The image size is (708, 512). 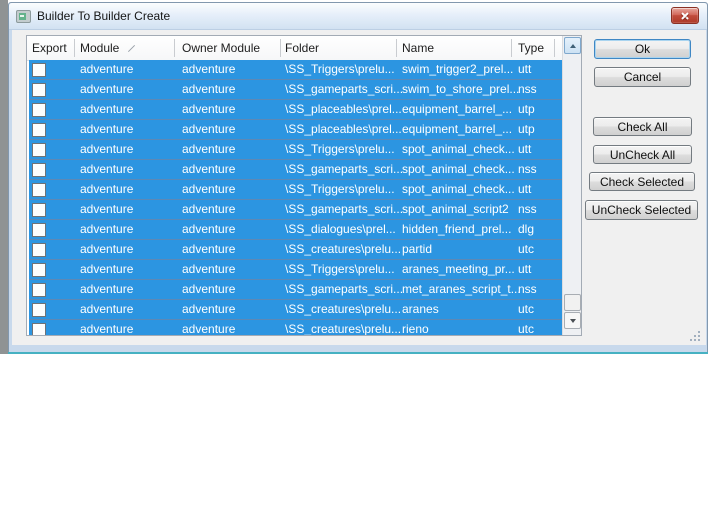 I want to click on close-button, so click(x=685, y=15).